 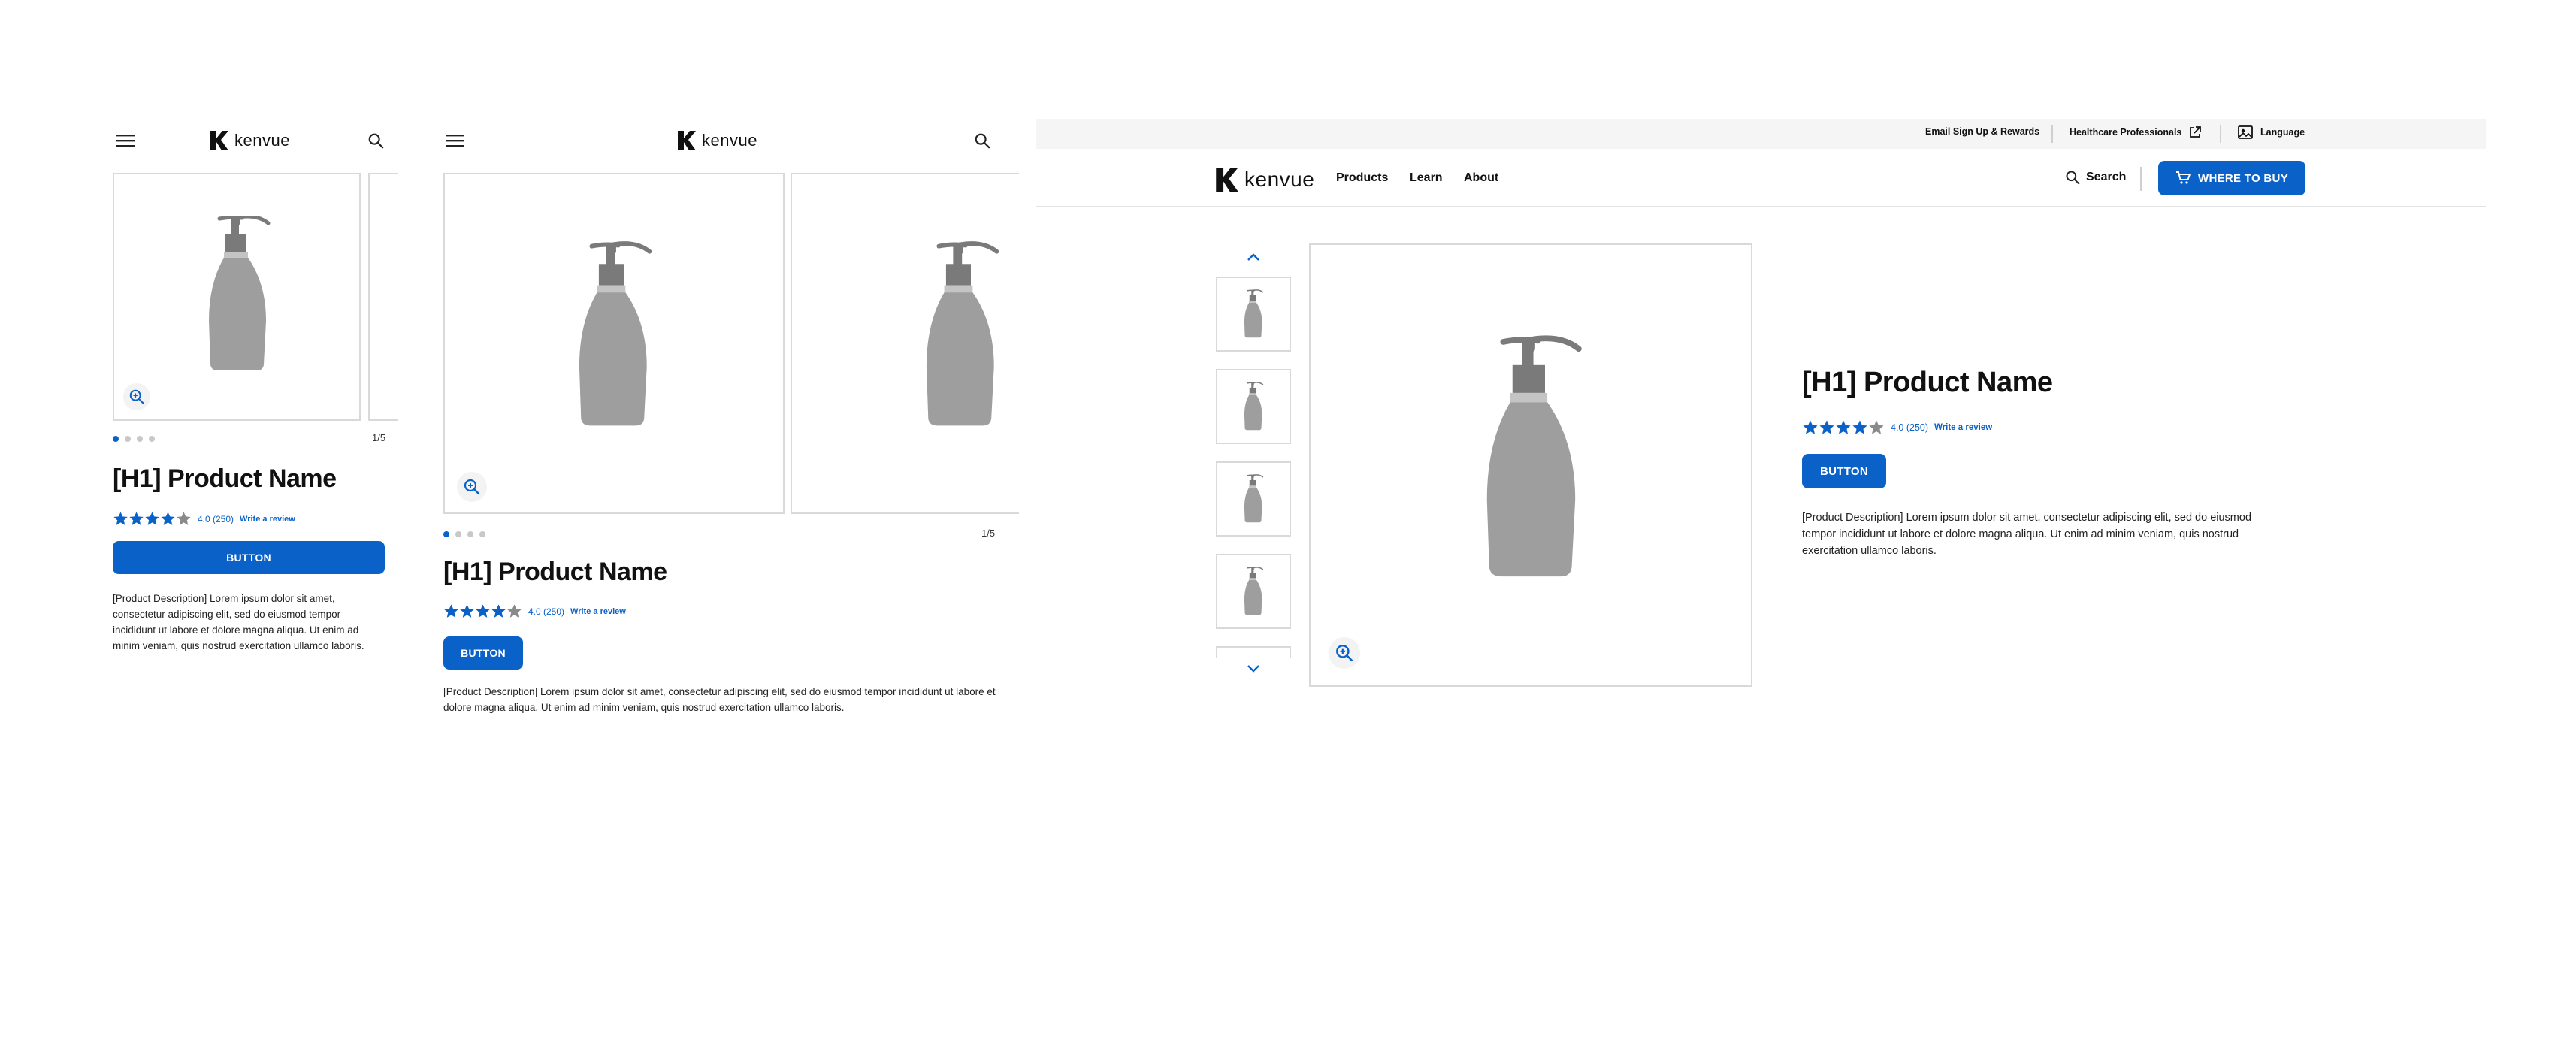 What do you see at coordinates (2221, 134) in the screenshot?
I see `utility-divider` at bounding box center [2221, 134].